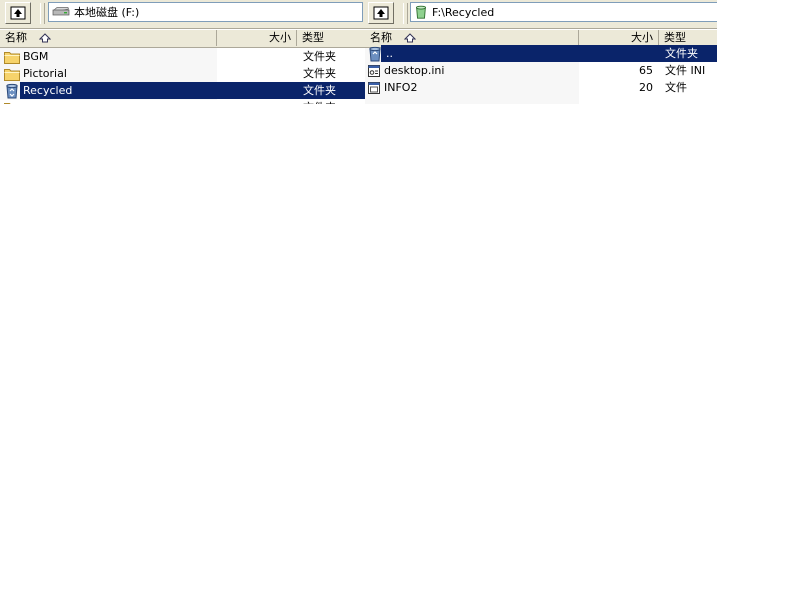 The image size is (800, 600). I want to click on right-file-list: .. 文件夹 desktop.ini 65 文件 INI INFO2 20 文件, so click(541, 70).